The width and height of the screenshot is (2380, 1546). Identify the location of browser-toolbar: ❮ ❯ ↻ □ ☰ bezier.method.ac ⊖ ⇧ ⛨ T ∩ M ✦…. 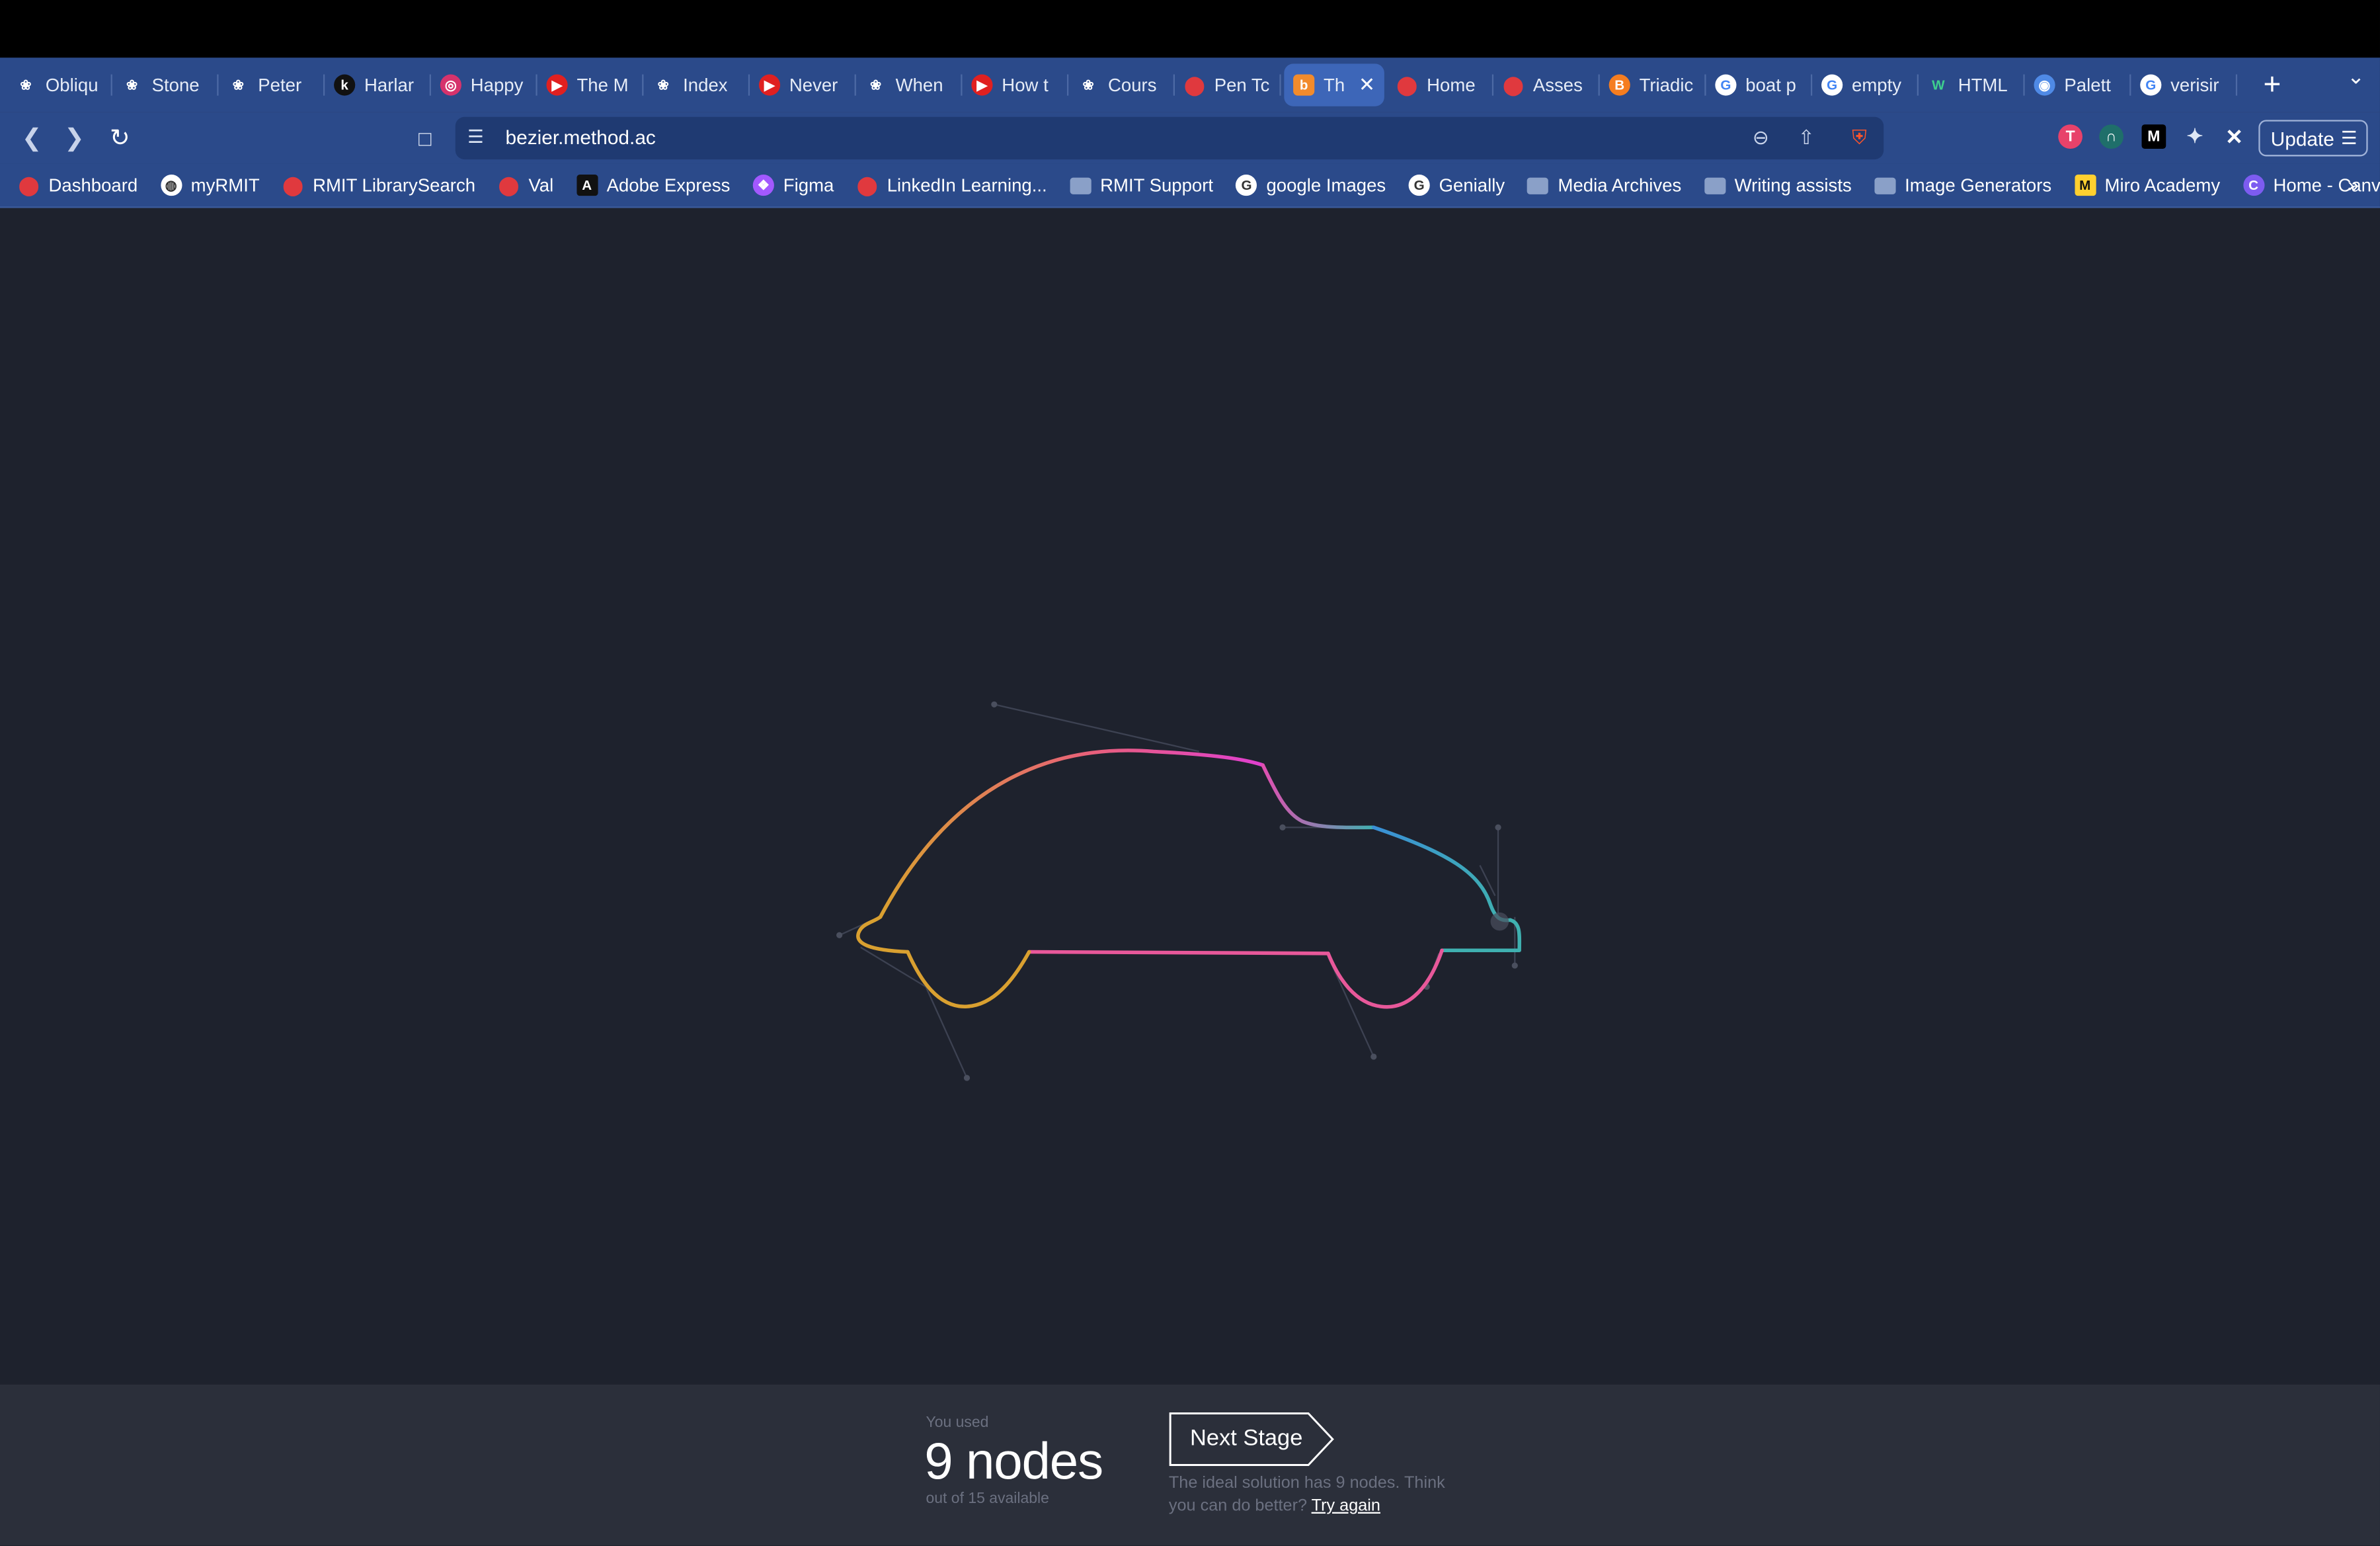
(1190, 138).